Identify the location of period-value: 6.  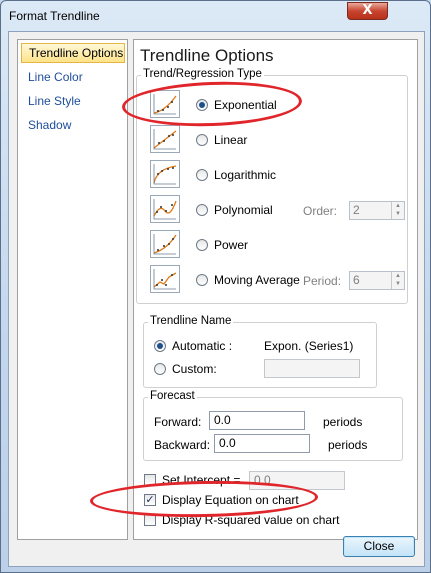
(356, 280).